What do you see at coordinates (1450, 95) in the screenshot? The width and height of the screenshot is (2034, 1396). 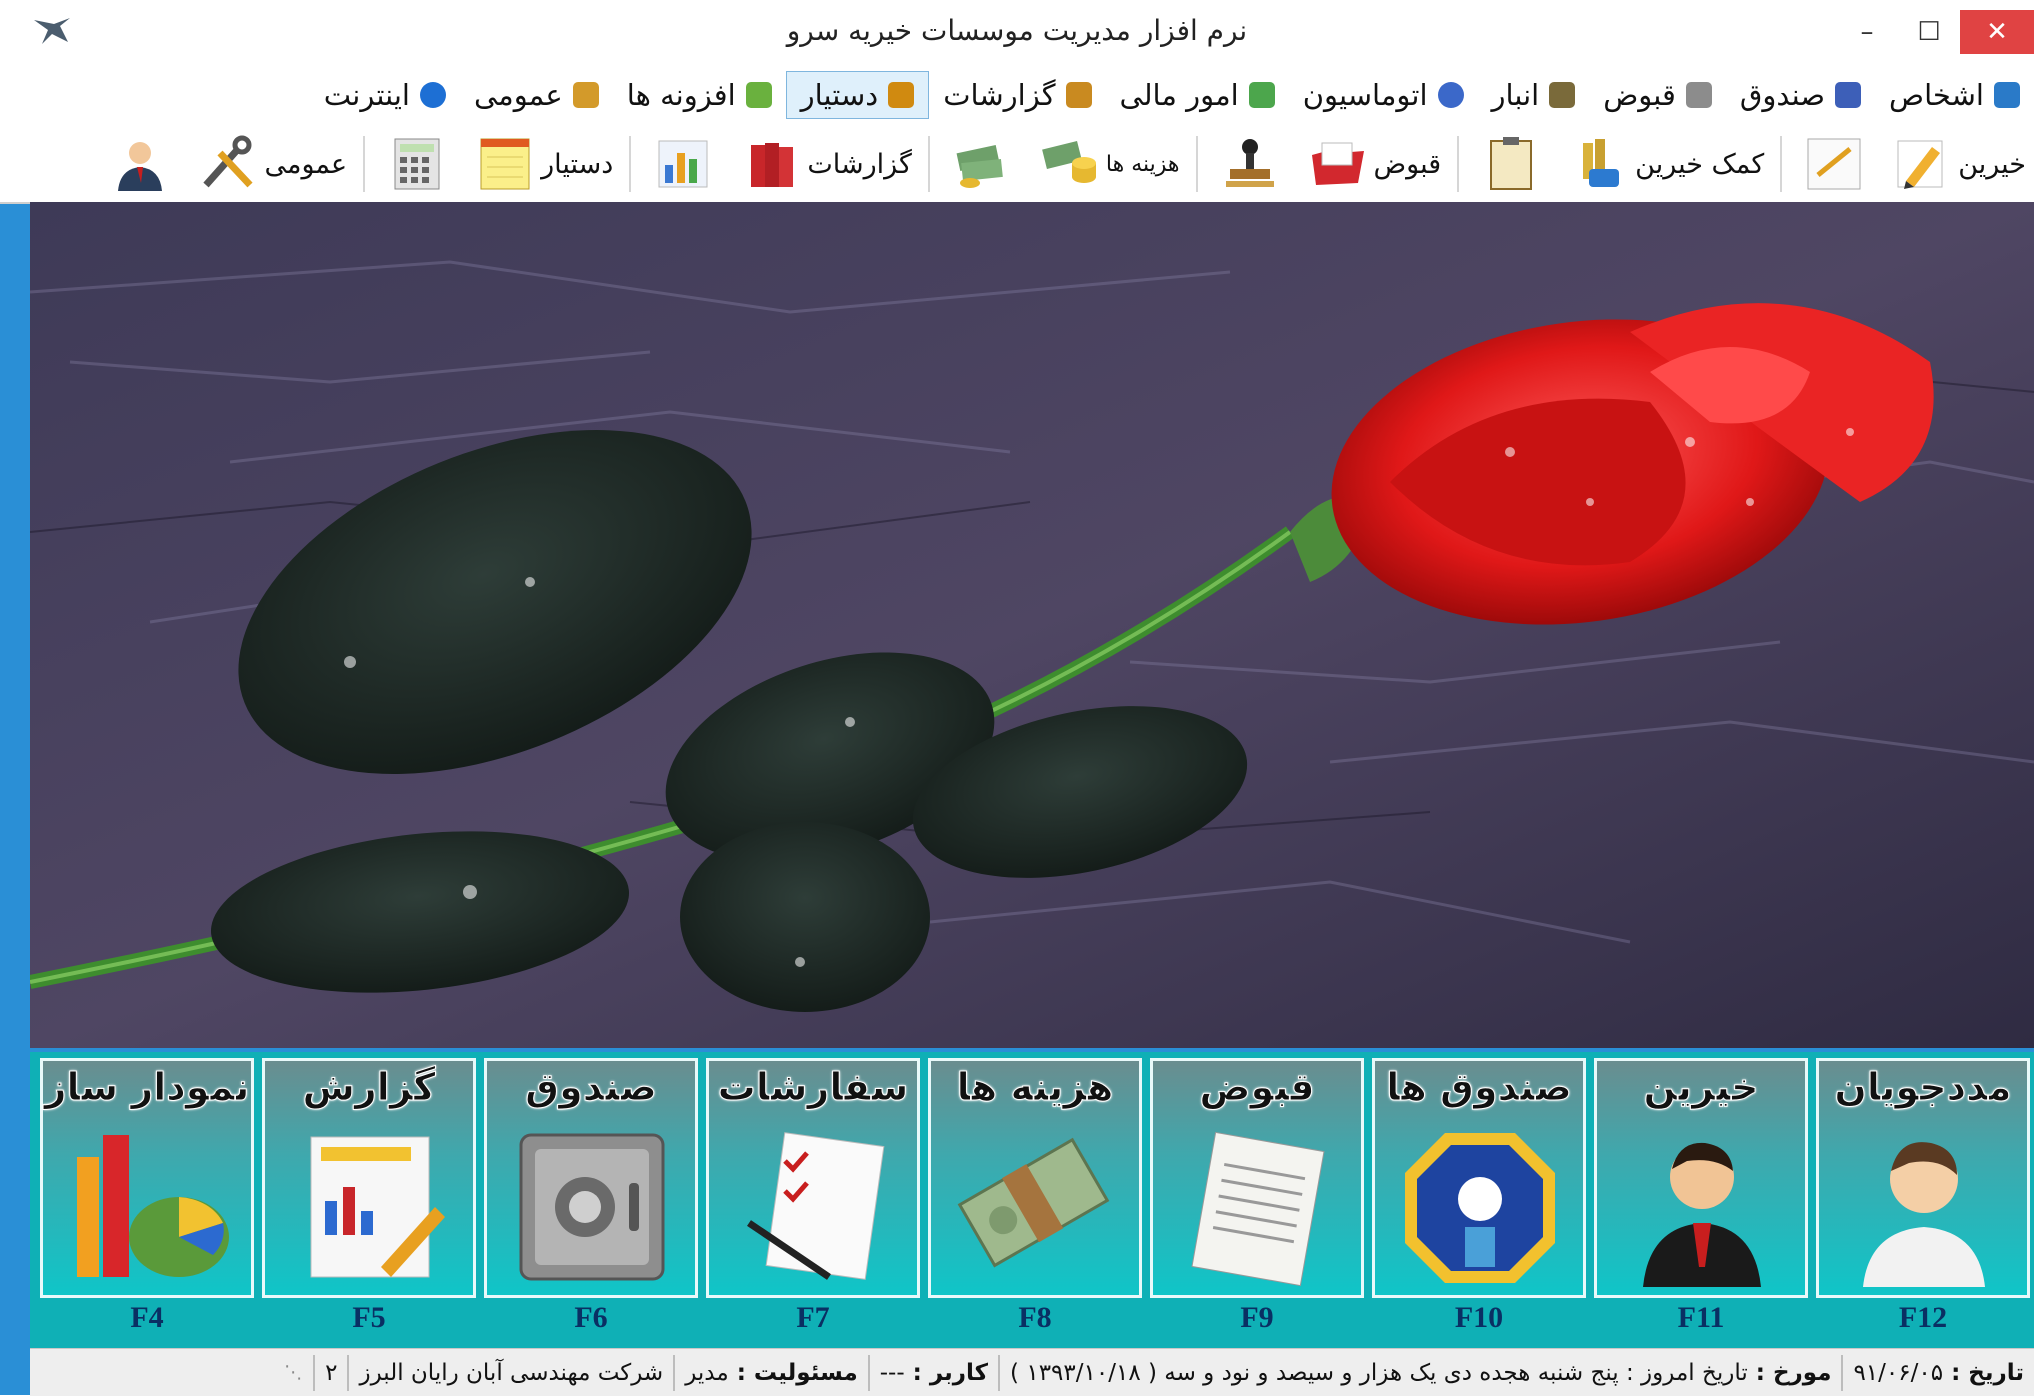 I see `automation-icon` at bounding box center [1450, 95].